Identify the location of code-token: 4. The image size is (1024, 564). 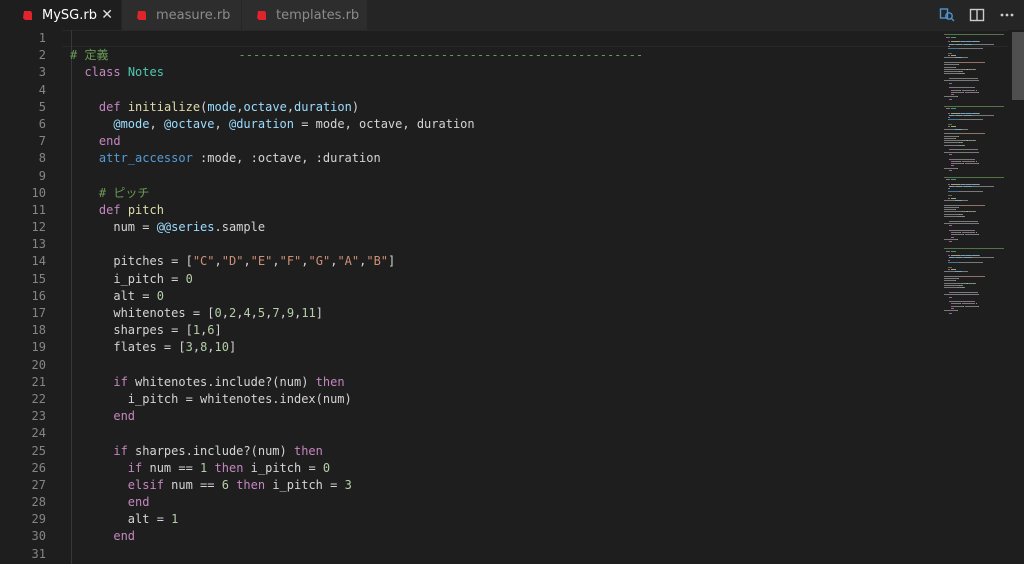
(247, 313).